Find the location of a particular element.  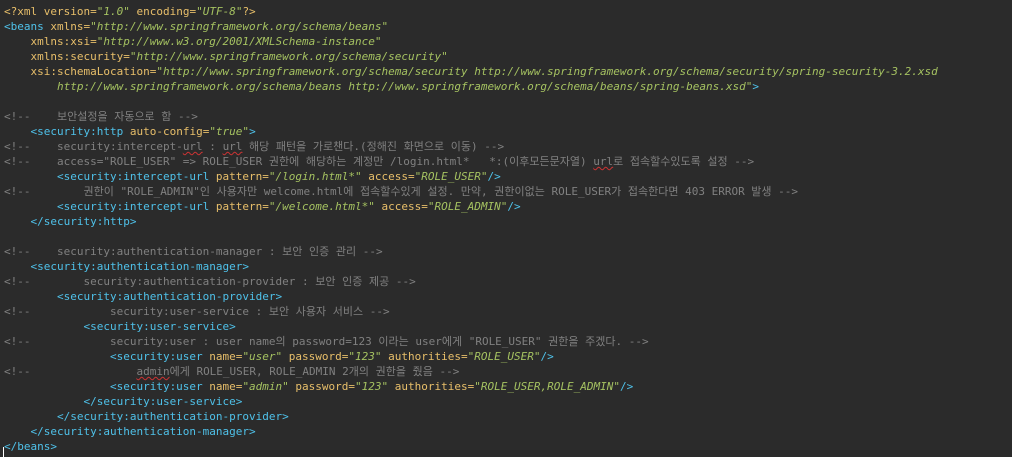

code-line: <security:authentication-manager> is located at coordinates (126, 266).